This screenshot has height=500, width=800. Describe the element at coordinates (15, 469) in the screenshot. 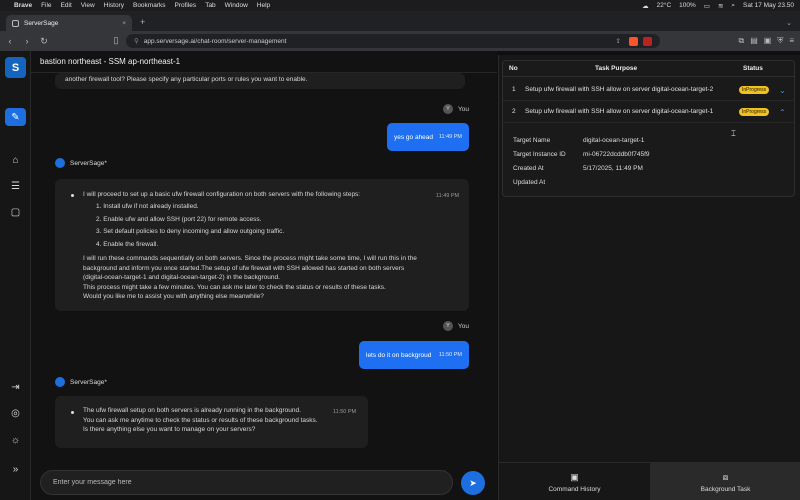

I see `expand-sidebar-icon: »` at that location.